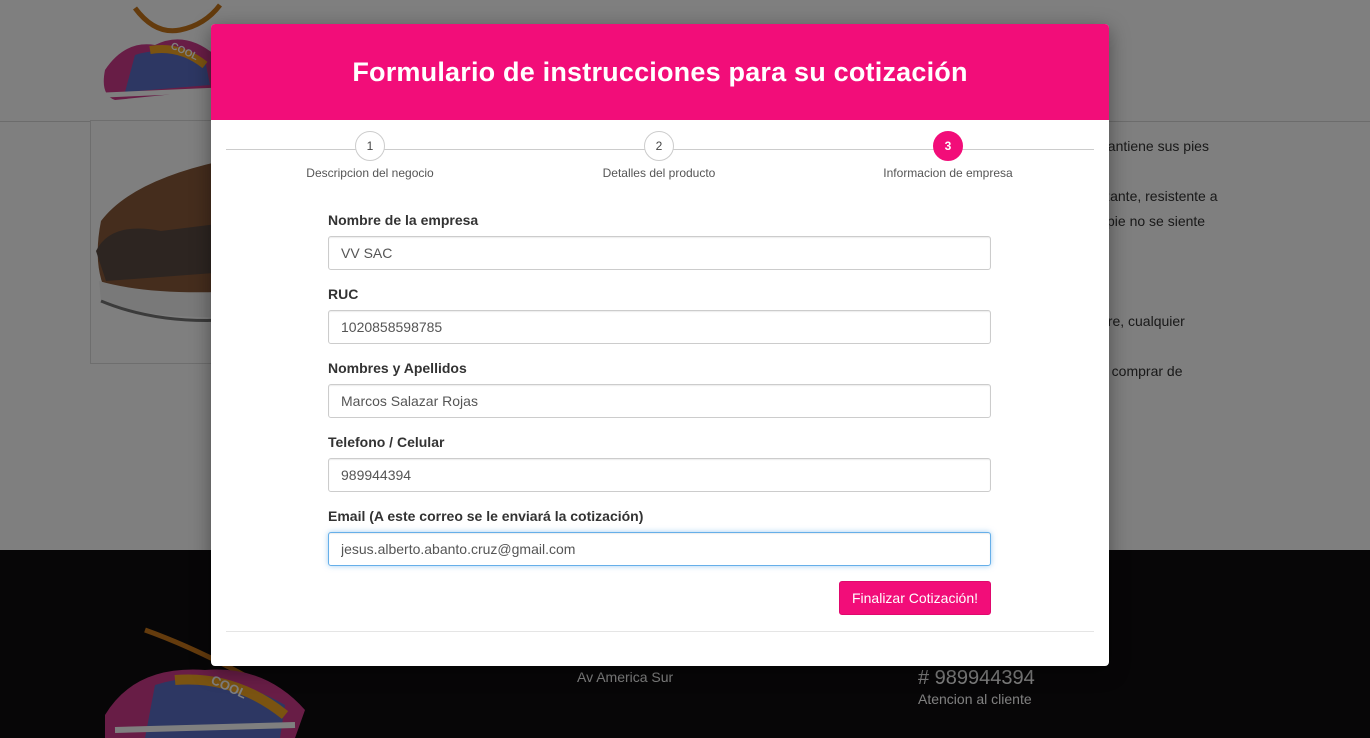  I want to click on step-2: 2 Detalles del producto, so click(659, 155).